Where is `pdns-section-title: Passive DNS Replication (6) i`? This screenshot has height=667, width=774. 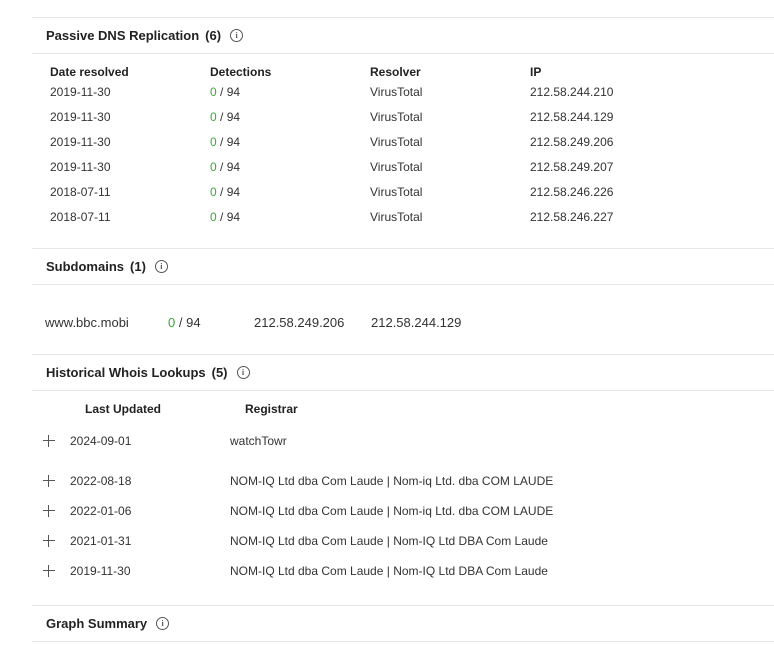 pdns-section-title: Passive DNS Replication (6) i is located at coordinates (145, 35).